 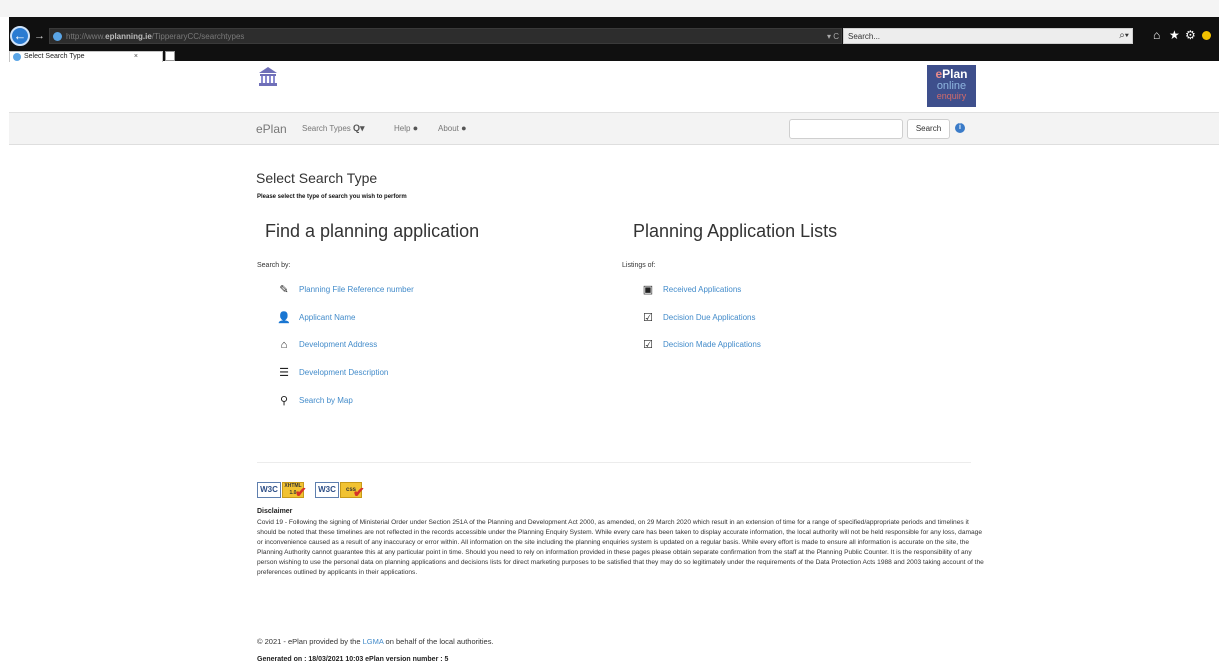 I want to click on pencil-icon: ✎, so click(x=284, y=290).